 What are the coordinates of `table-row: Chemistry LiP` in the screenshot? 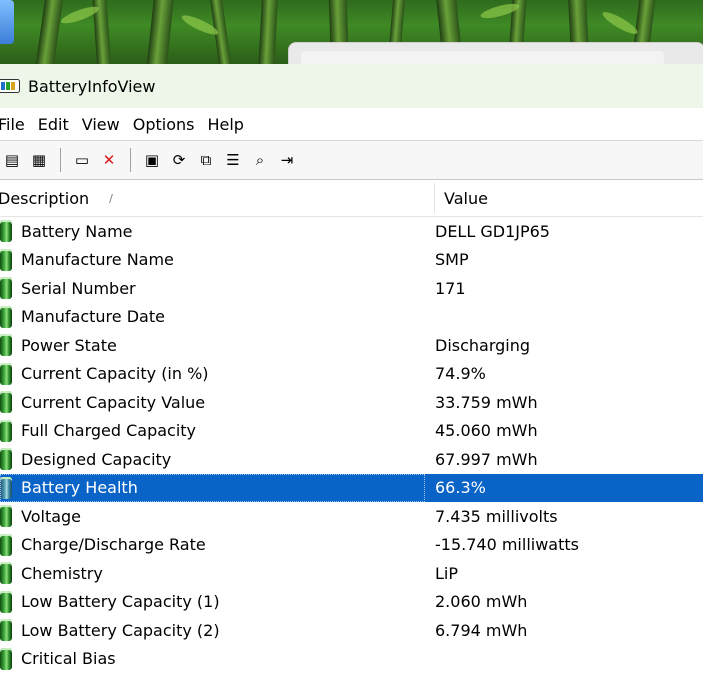 It's located at (351, 573).